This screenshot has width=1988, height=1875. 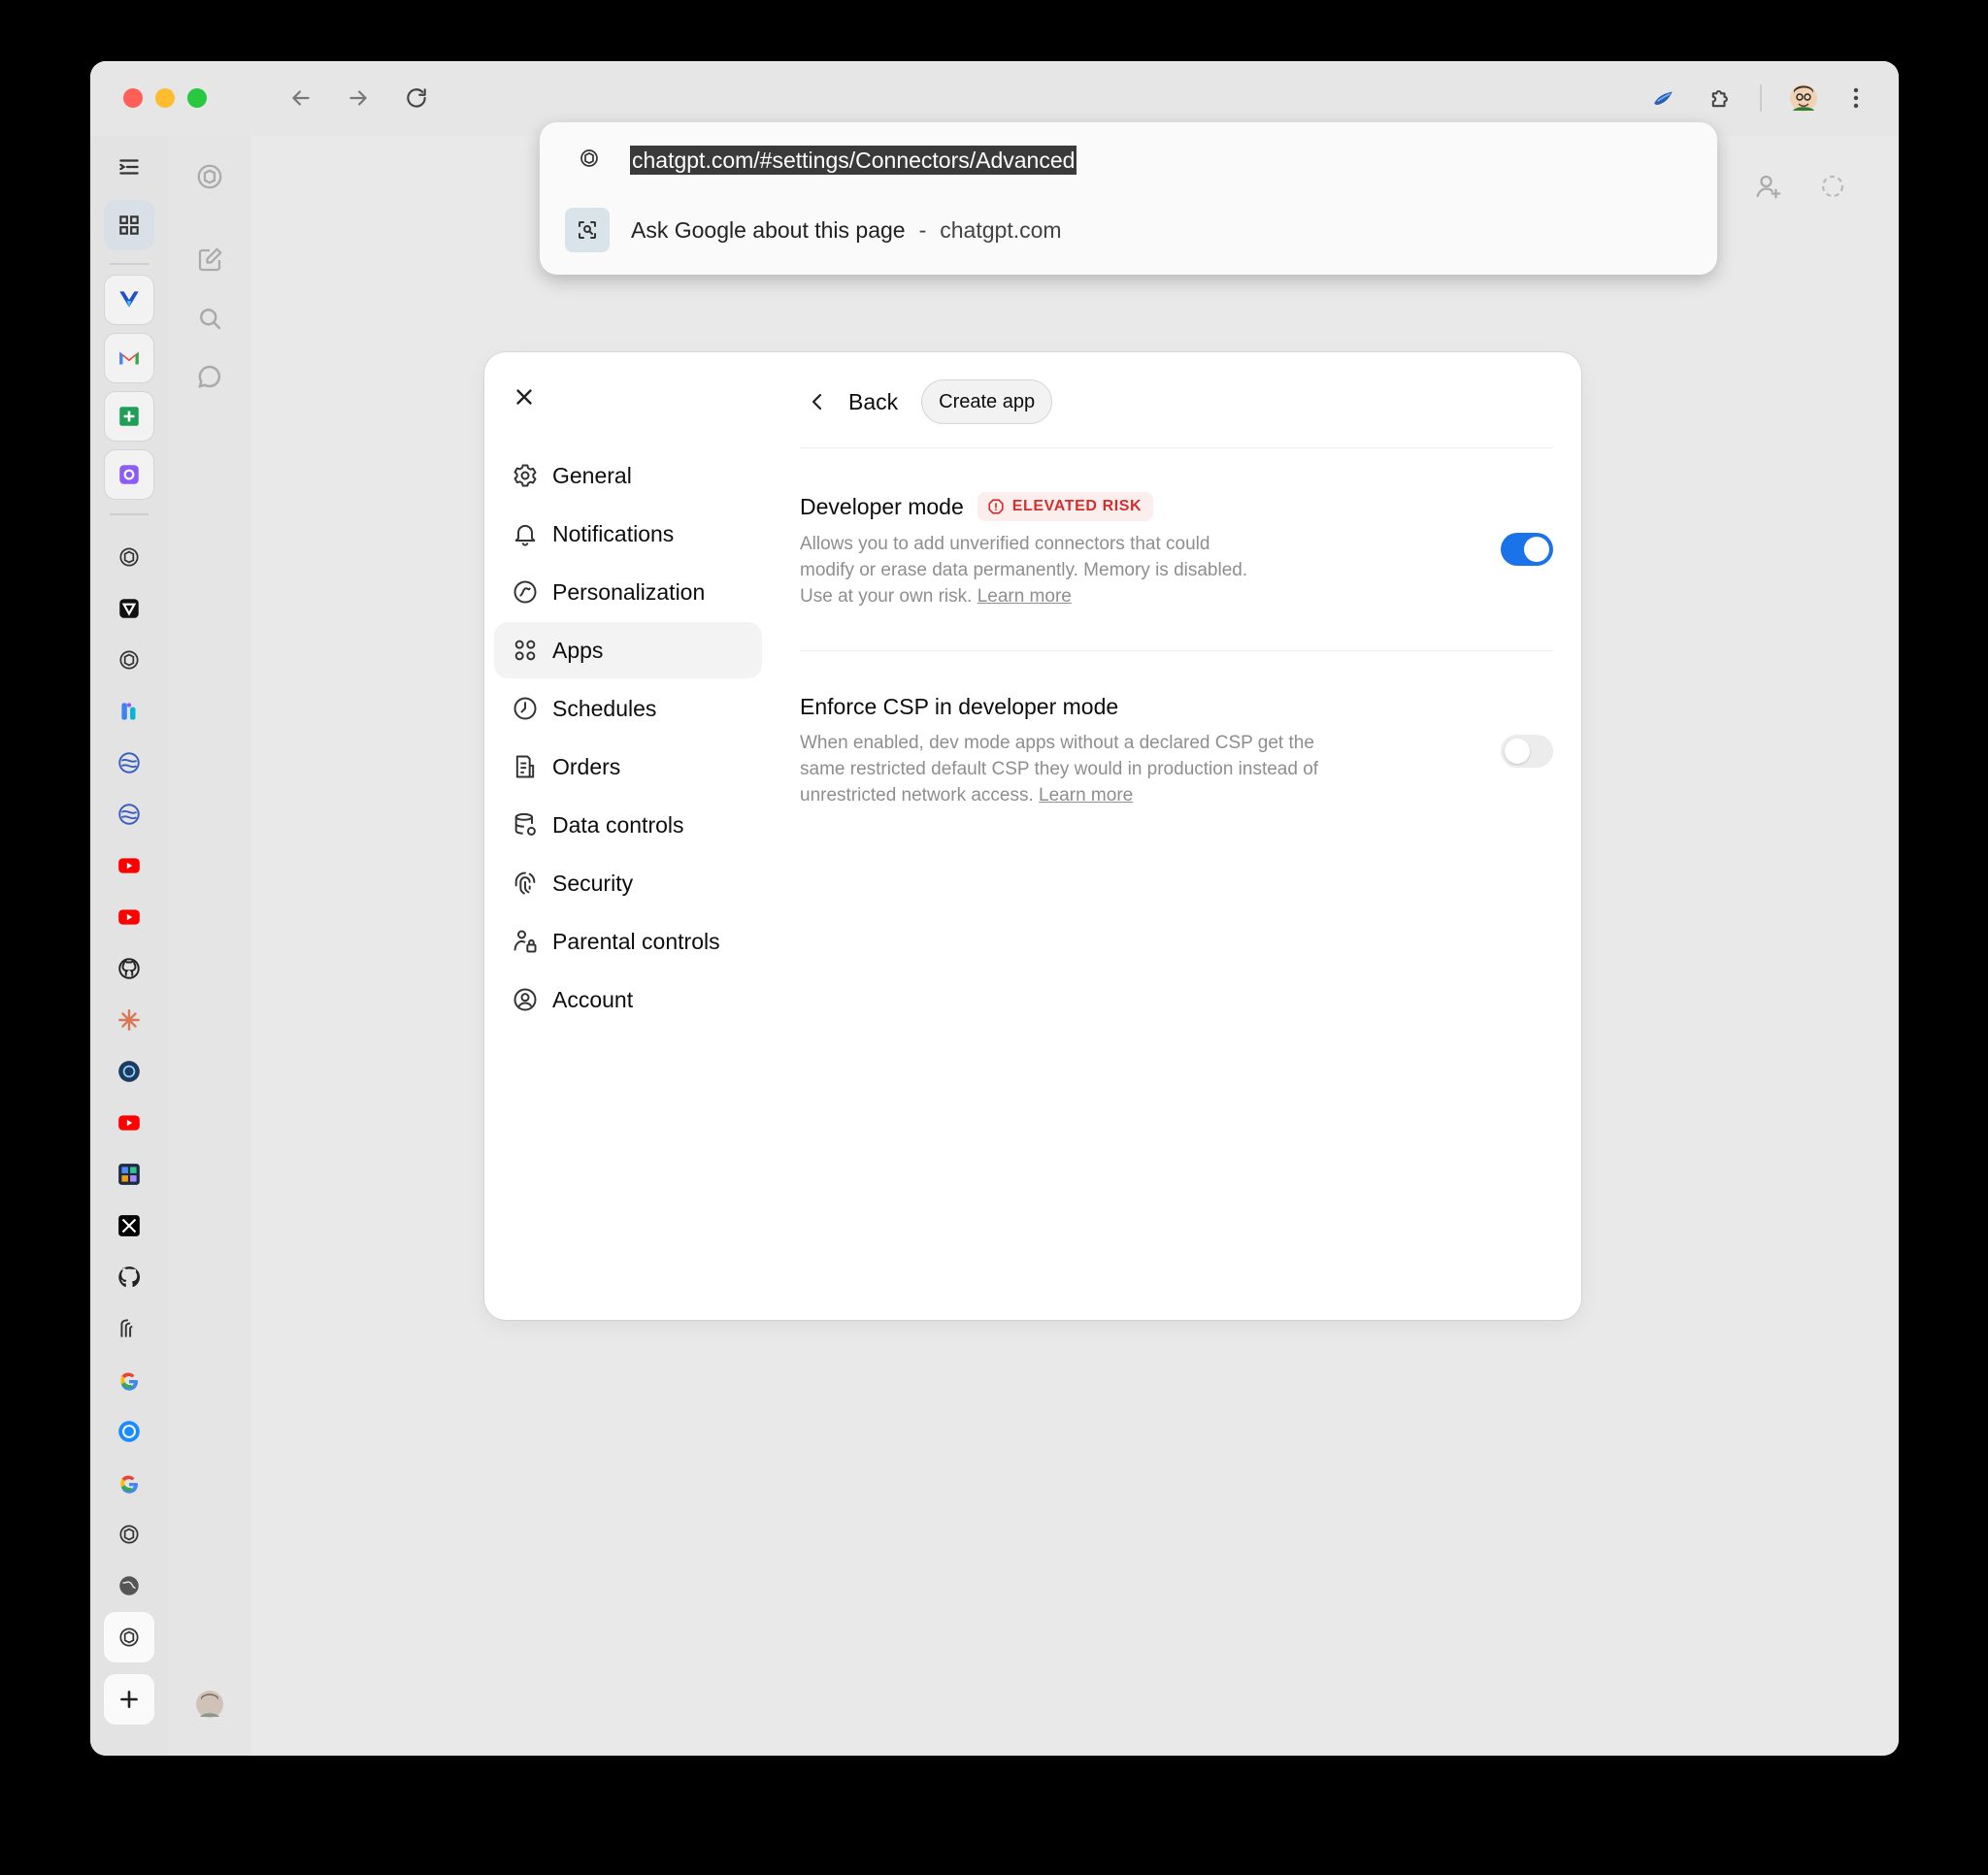 I want to click on gear-icon, so click(x=525, y=475).